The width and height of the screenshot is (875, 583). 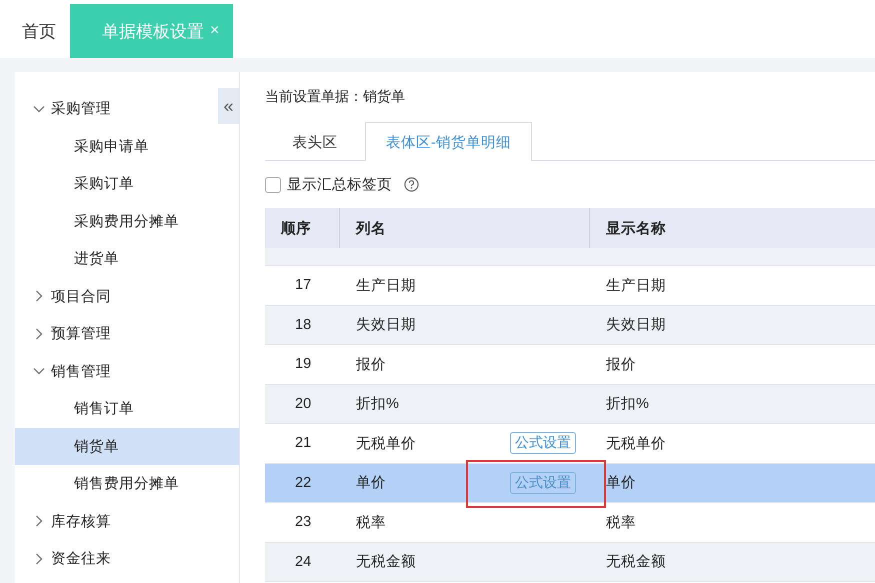 What do you see at coordinates (570, 562) in the screenshot?
I see `table-row: 24 无税金额 无税金额` at bounding box center [570, 562].